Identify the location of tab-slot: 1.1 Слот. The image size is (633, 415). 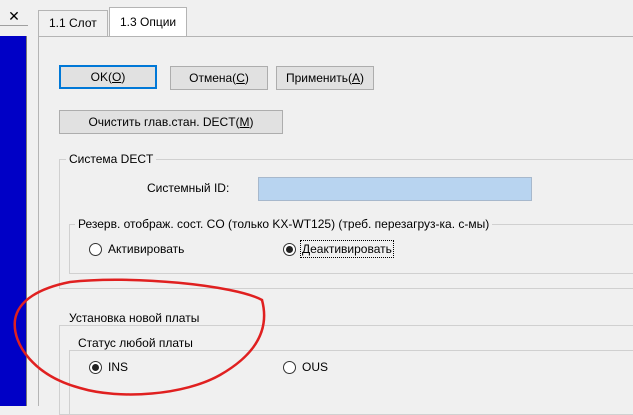
(73, 23).